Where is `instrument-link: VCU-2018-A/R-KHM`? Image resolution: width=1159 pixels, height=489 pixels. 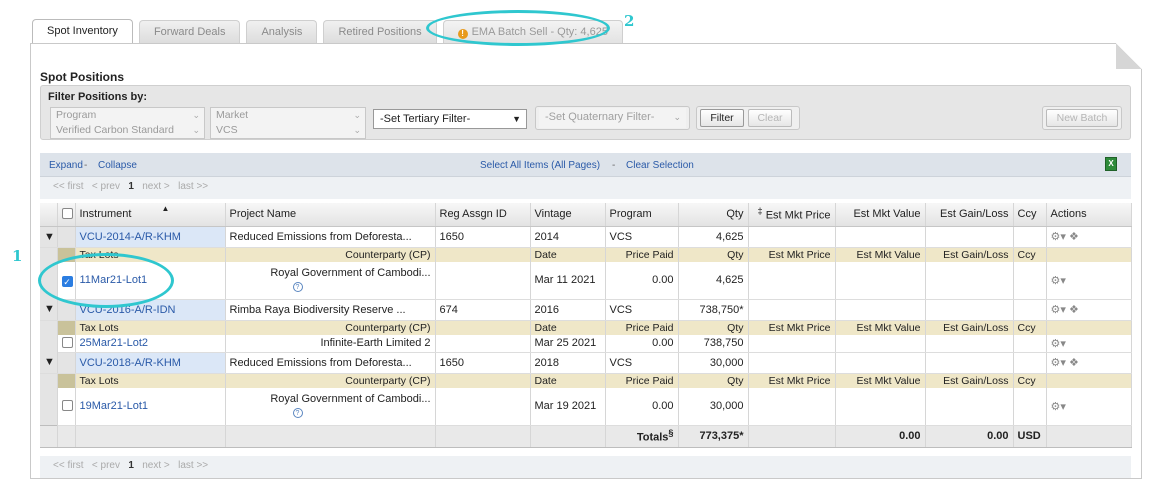
instrument-link: VCU-2018-A/R-KHM is located at coordinates (150, 363).